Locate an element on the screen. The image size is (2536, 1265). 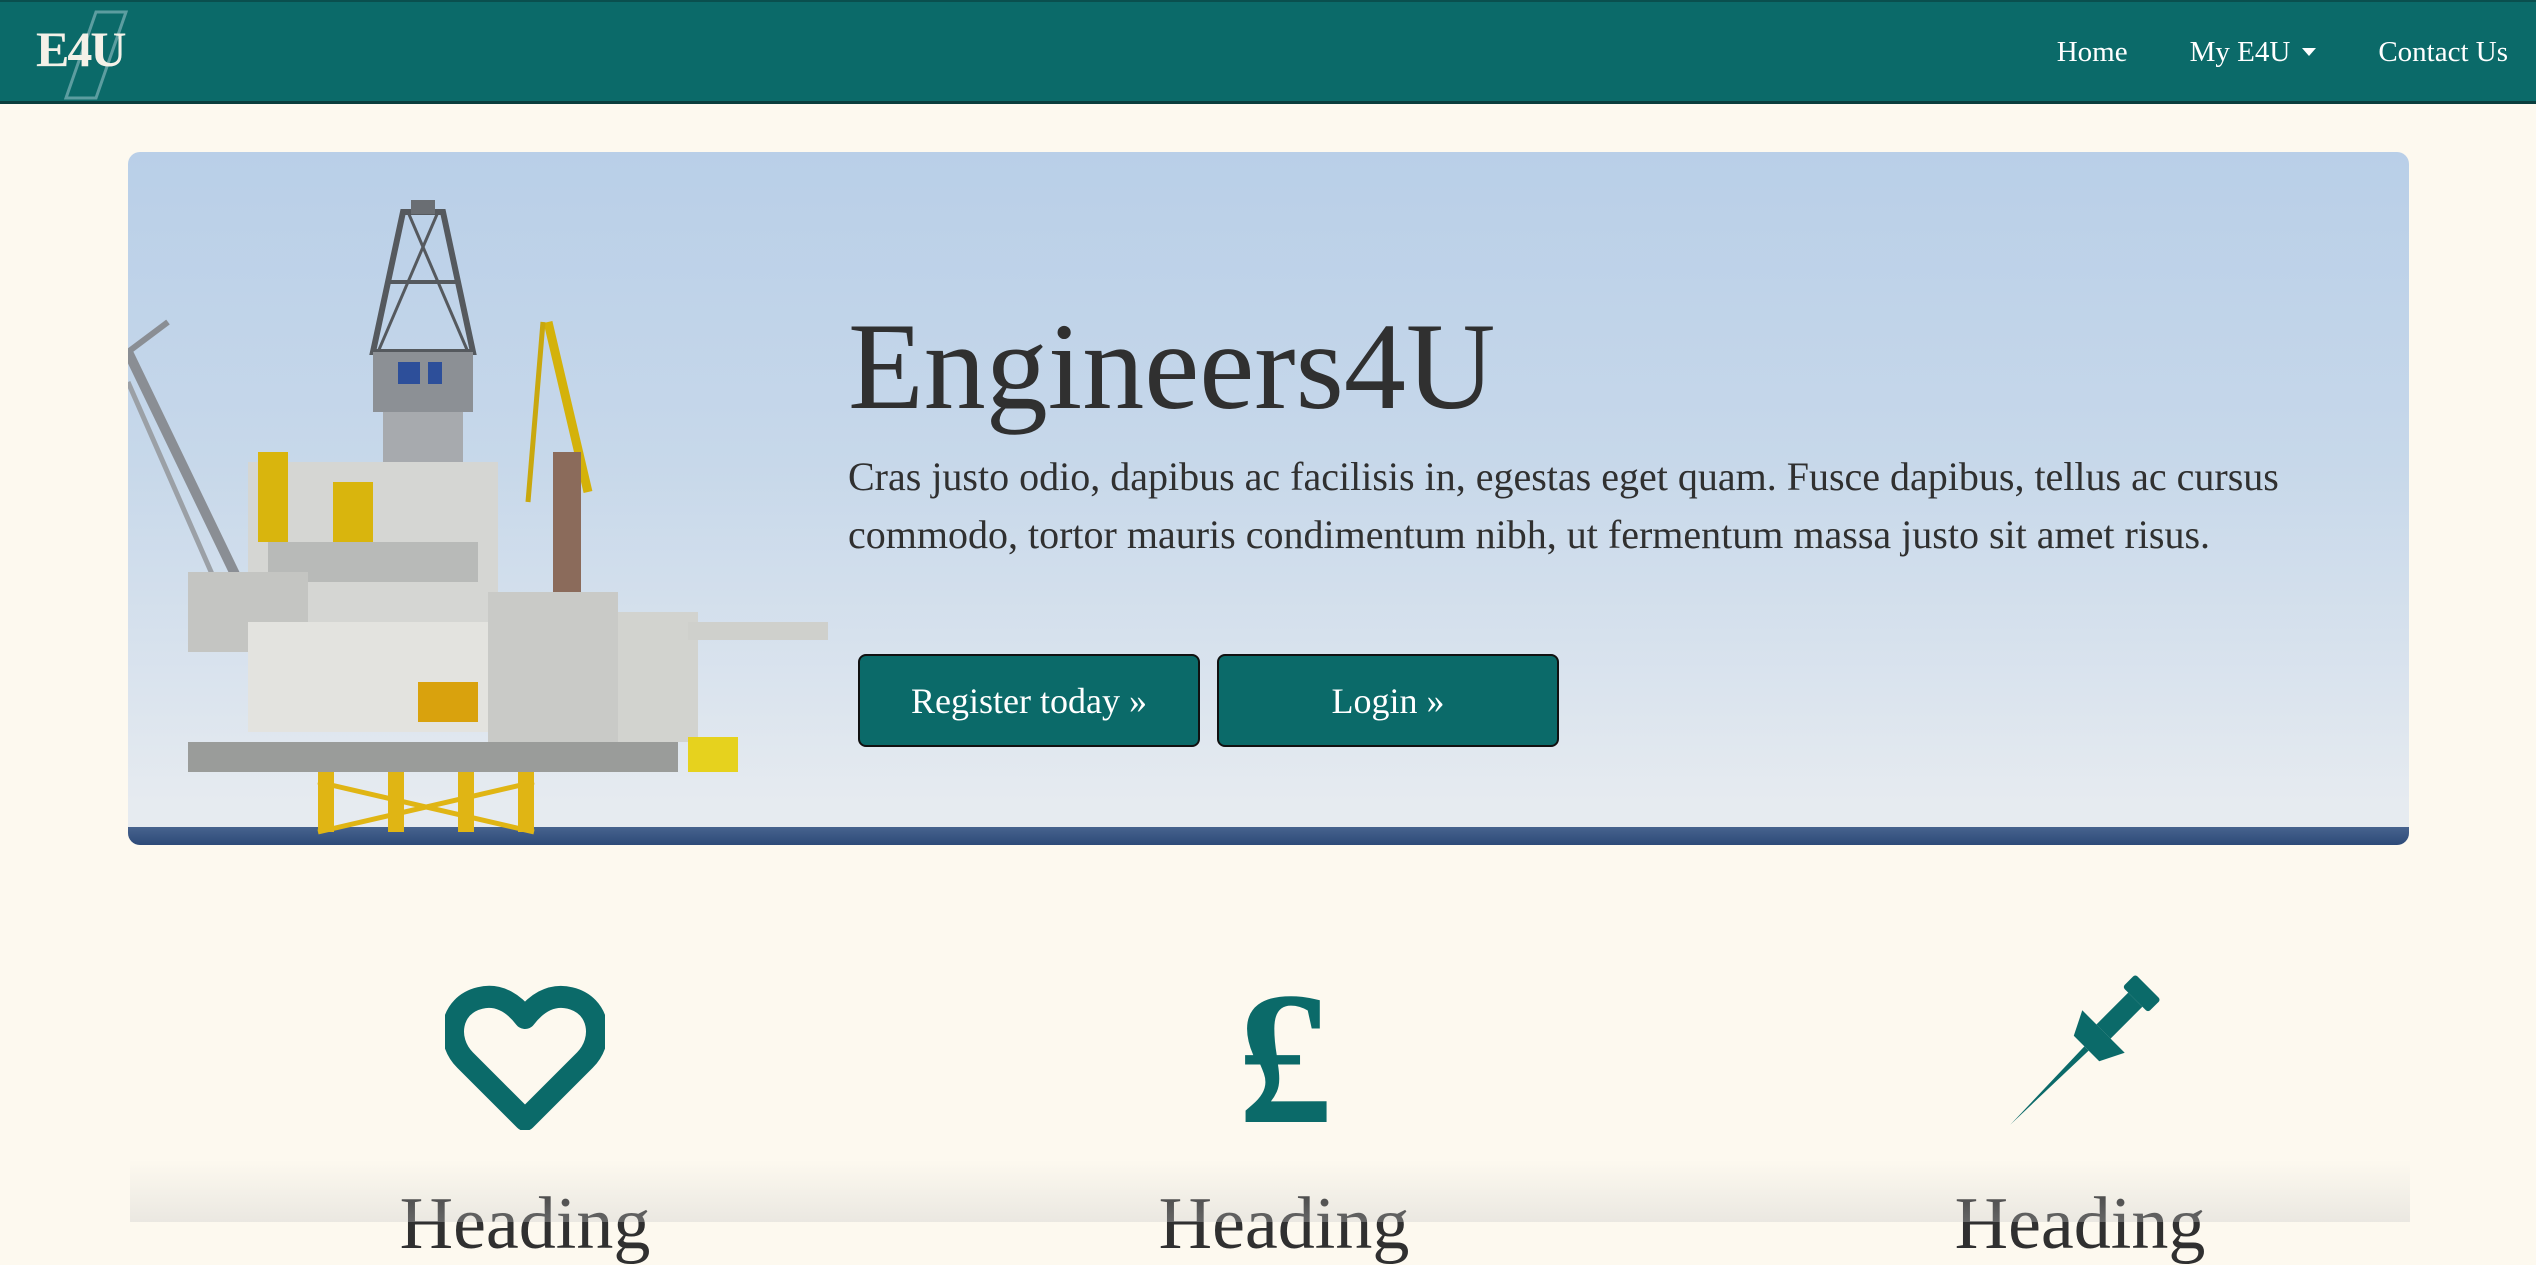
nav-home: Home is located at coordinates (2092, 52).